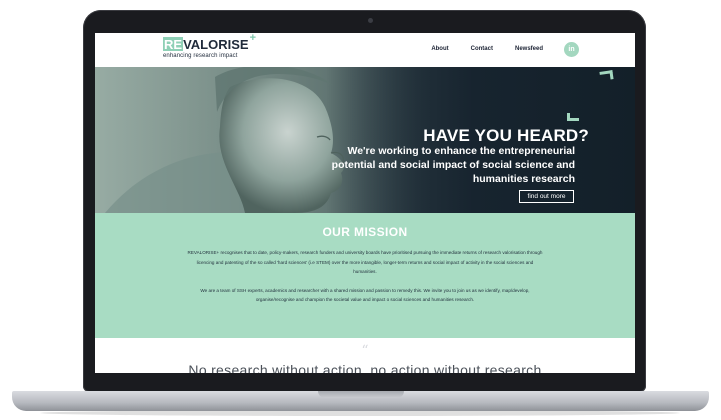  What do you see at coordinates (573, 117) in the screenshot?
I see `accent-bracket-mid` at bounding box center [573, 117].